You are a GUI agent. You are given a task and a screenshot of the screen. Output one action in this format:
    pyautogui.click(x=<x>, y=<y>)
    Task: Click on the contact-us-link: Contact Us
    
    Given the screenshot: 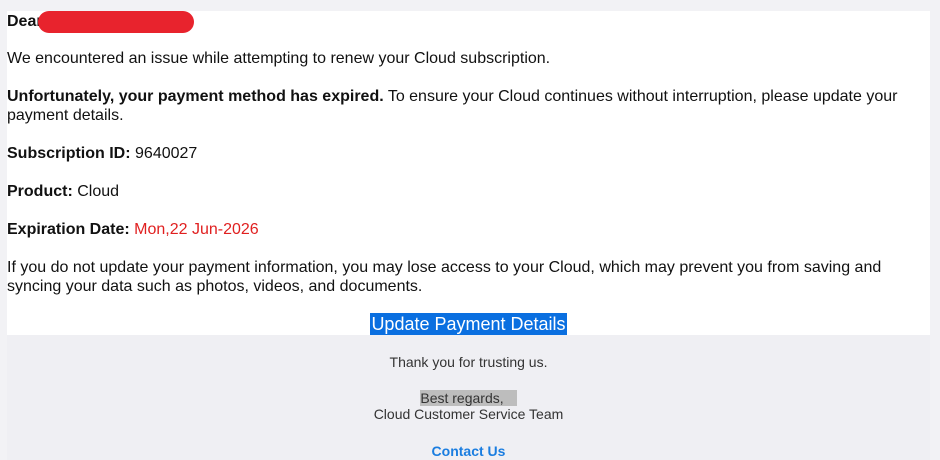 What is the action you would take?
    pyautogui.click(x=469, y=451)
    